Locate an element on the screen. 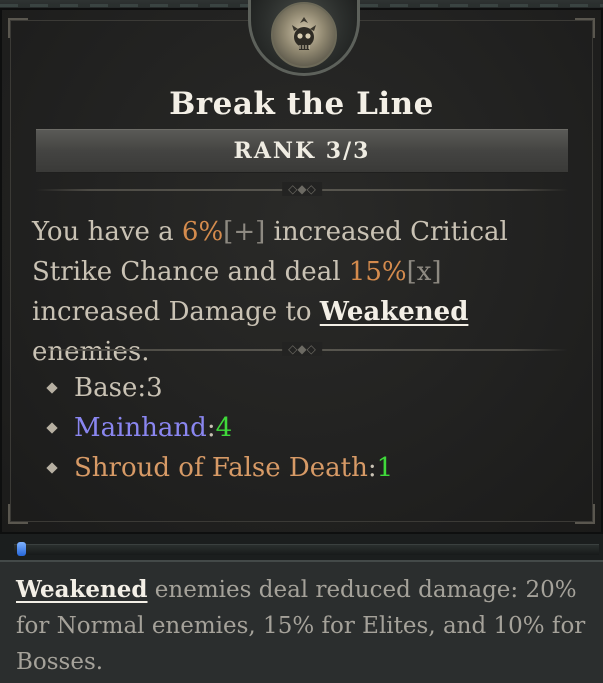 This screenshot has width=603, height=683. skill-title: Break the Line is located at coordinates (301, 104).